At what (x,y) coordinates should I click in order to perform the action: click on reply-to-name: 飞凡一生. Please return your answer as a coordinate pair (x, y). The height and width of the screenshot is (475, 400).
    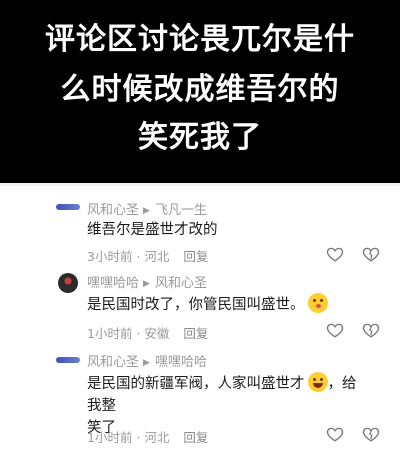
    Looking at the image, I should click on (181, 210).